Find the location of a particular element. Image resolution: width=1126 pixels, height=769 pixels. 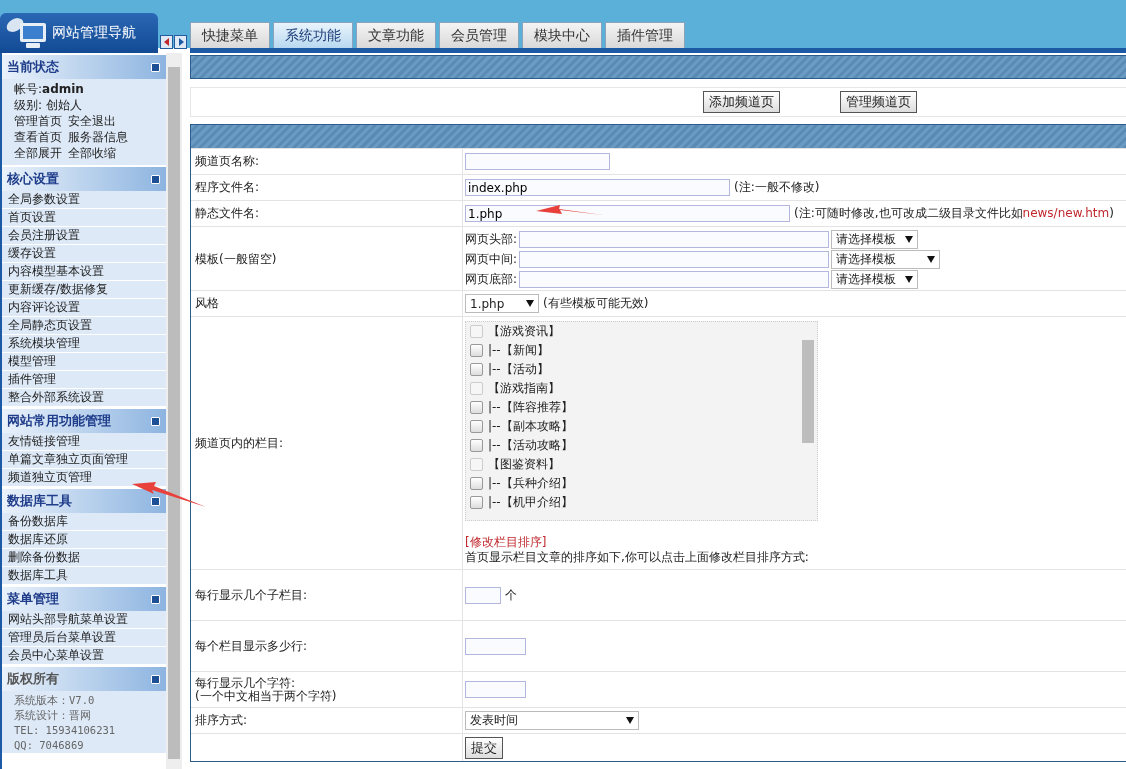

tab: 系统功能 is located at coordinates (313, 35).